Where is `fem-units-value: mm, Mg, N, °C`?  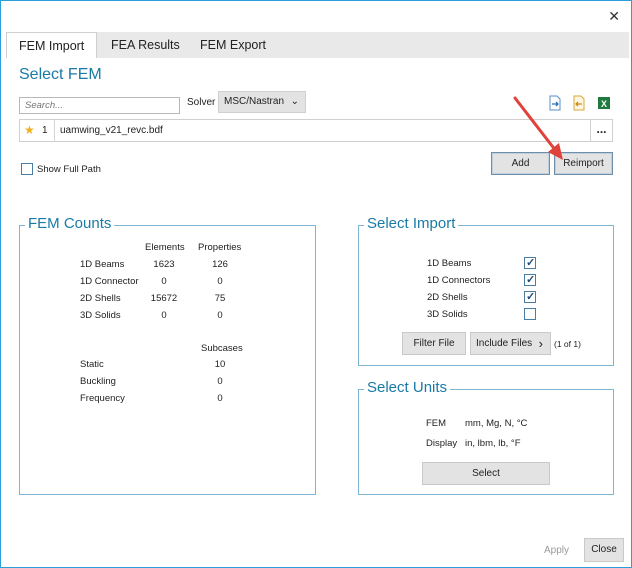 fem-units-value: mm, Mg, N, °C is located at coordinates (496, 423).